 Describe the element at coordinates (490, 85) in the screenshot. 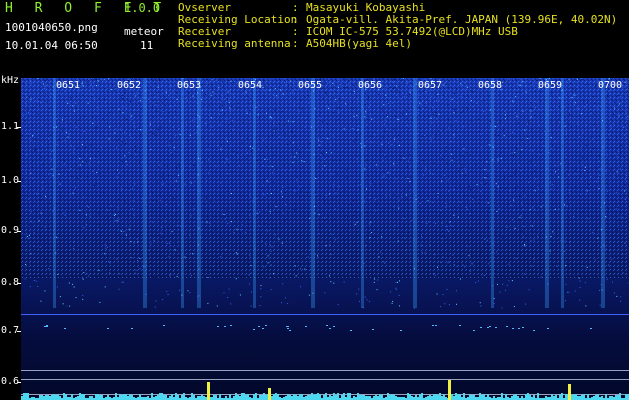

I see `time-tick-label: 0658` at that location.